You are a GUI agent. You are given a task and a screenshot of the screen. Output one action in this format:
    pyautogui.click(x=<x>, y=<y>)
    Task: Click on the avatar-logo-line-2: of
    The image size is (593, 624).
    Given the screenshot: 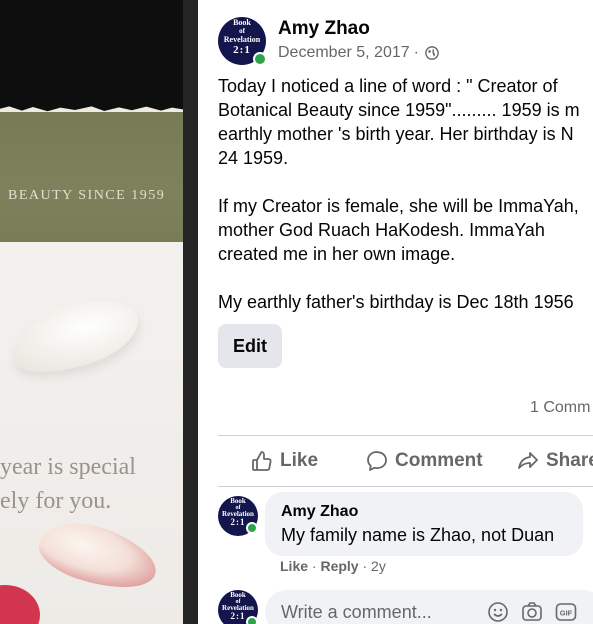 What is the action you would take?
    pyautogui.click(x=242, y=31)
    